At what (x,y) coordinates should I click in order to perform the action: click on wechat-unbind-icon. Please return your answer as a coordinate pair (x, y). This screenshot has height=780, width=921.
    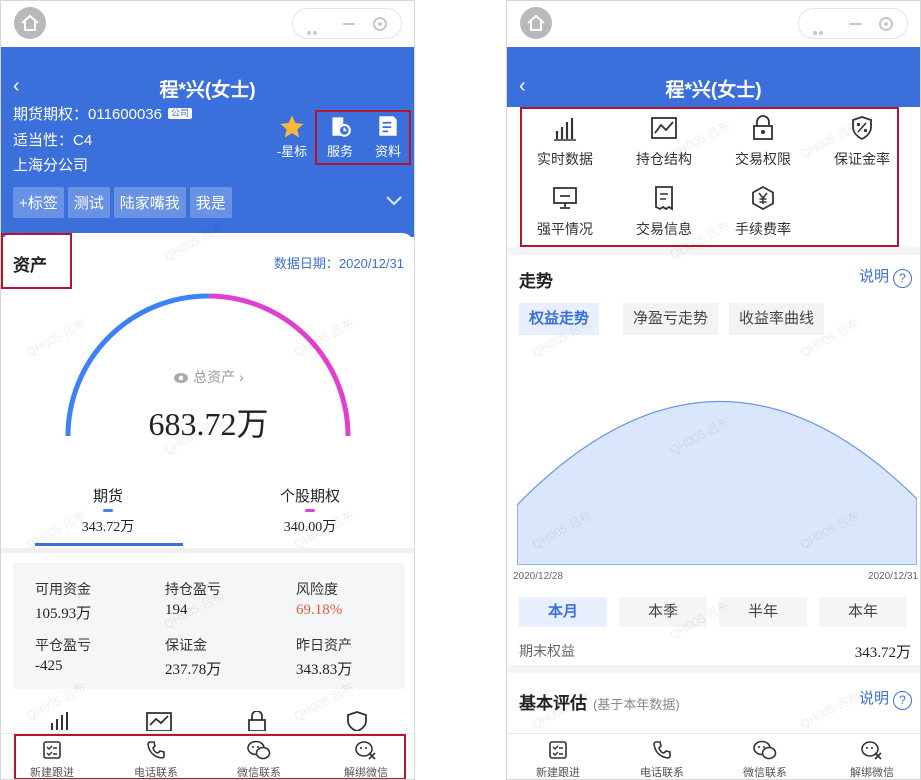
    Looking at the image, I should click on (872, 751).